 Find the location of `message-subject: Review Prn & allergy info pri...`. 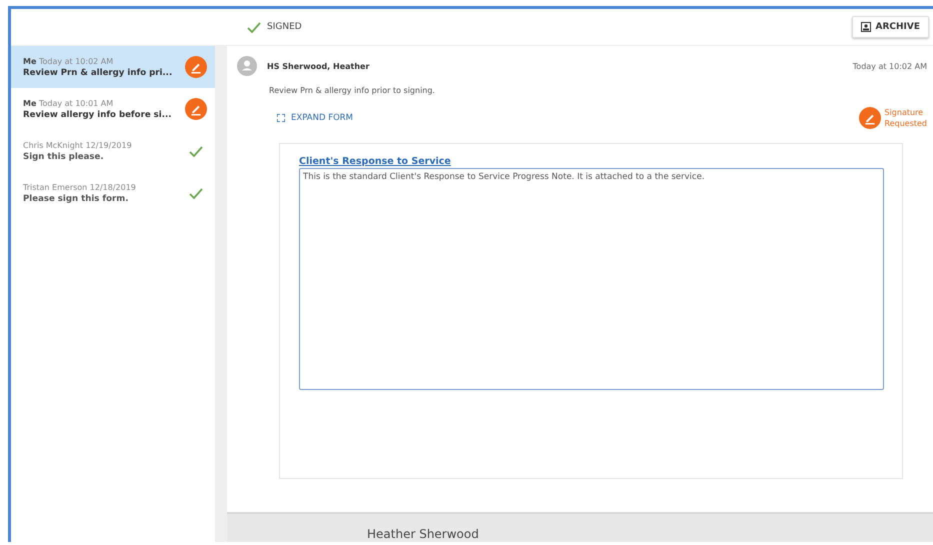

message-subject: Review Prn & allergy info pri... is located at coordinates (97, 73).